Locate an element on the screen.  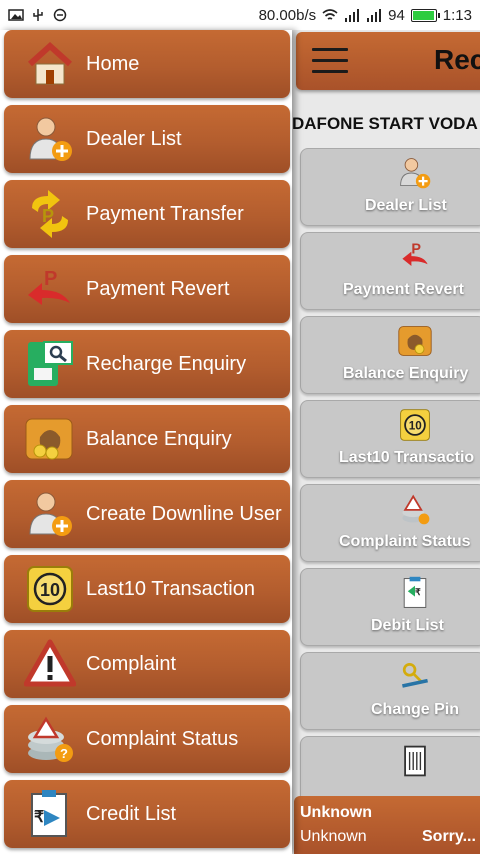
nav-item-dealer-list: Dealer List is located at coordinates (147, 139).